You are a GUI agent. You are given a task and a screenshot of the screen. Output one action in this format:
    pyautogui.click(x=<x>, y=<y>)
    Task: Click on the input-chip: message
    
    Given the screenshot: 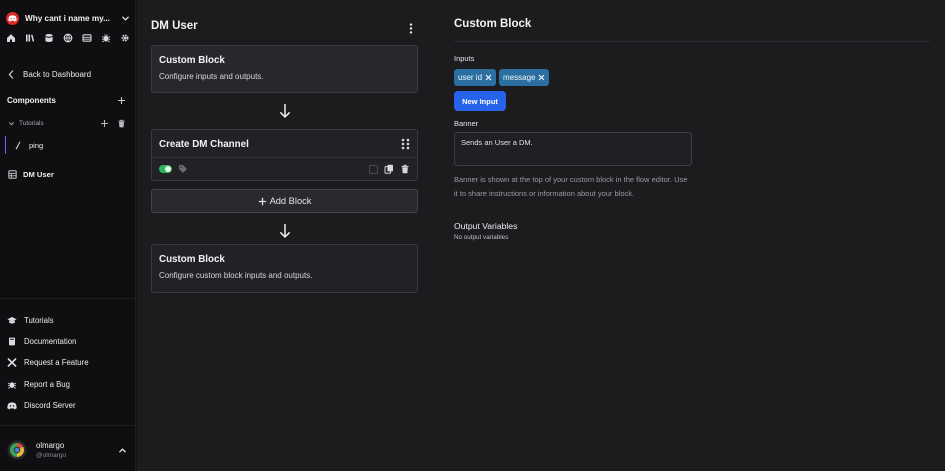 What is the action you would take?
    pyautogui.click(x=524, y=77)
    